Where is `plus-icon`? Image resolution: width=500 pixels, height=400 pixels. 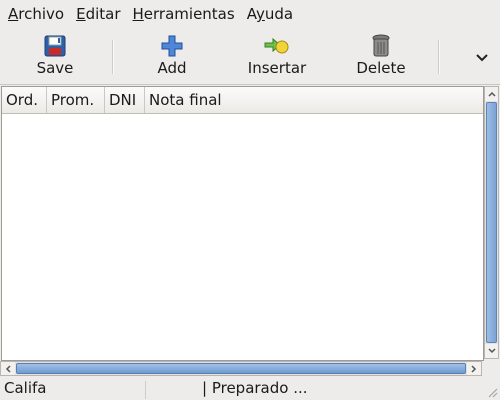 plus-icon is located at coordinates (172, 46).